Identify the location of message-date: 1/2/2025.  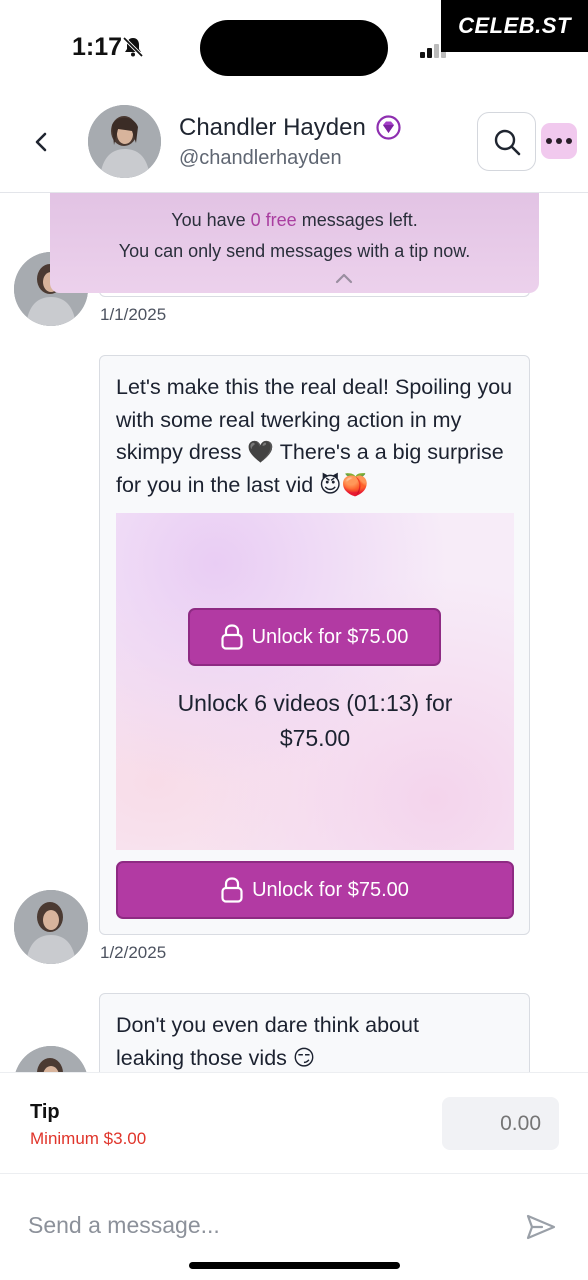
(133, 952).